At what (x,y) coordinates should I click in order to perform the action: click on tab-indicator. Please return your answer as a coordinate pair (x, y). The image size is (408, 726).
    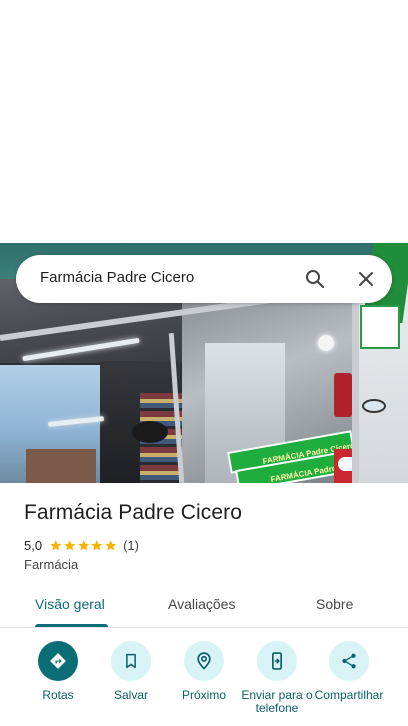
    Looking at the image, I should click on (71, 625).